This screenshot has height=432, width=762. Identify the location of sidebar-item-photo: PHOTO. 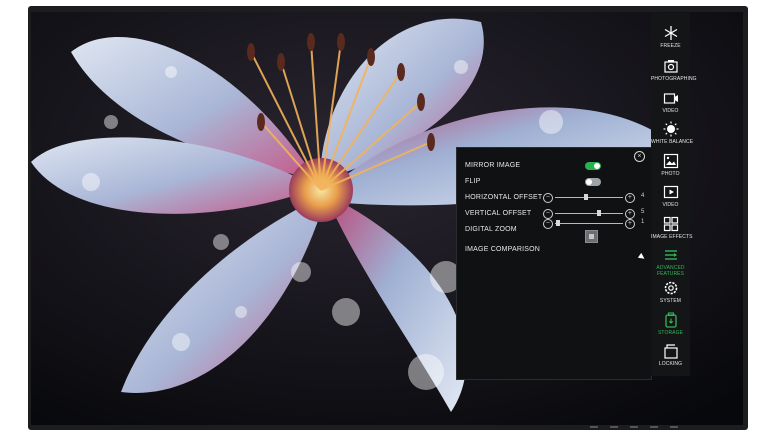
(670, 165).